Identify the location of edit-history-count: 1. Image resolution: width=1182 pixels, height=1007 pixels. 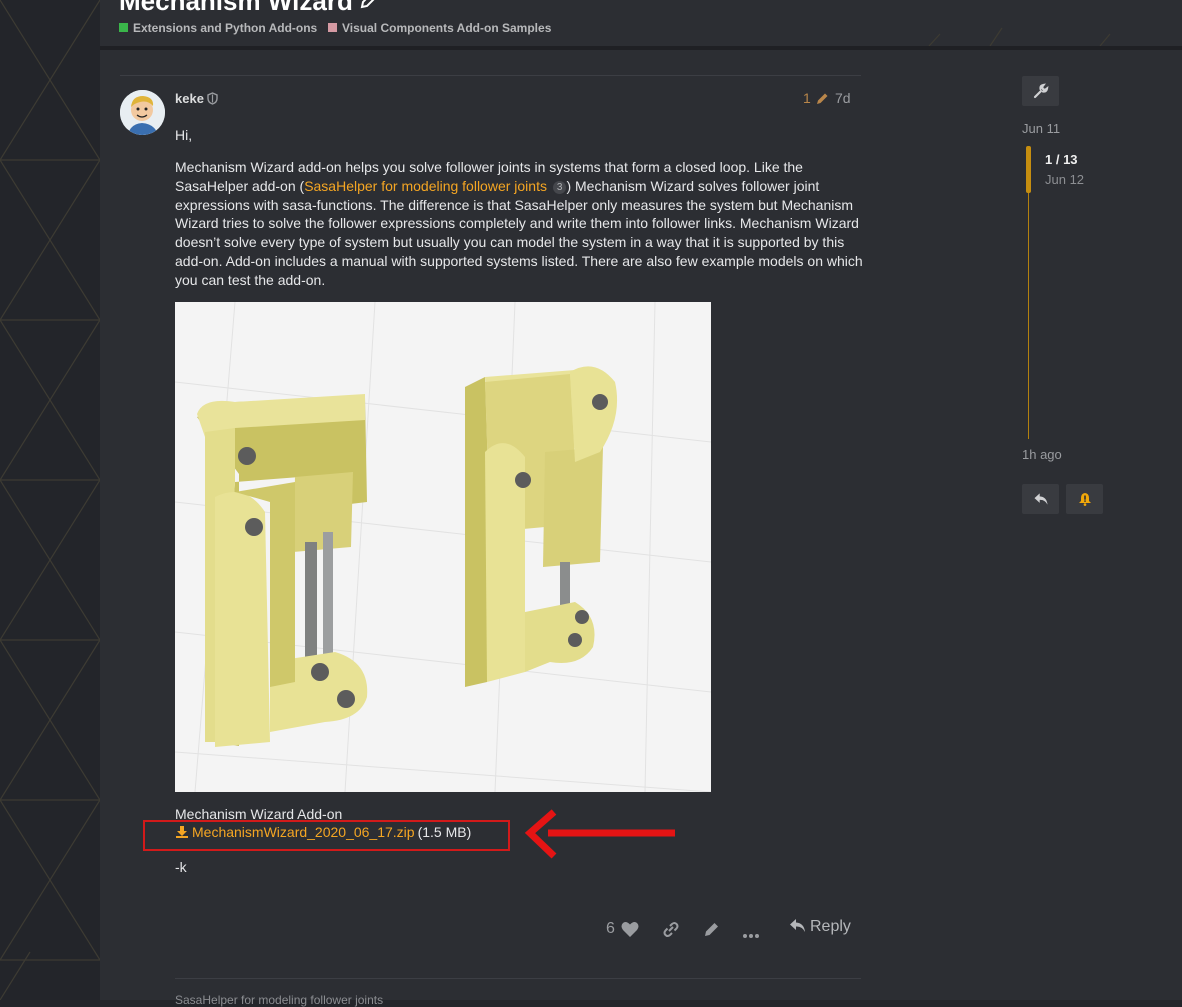
(807, 98).